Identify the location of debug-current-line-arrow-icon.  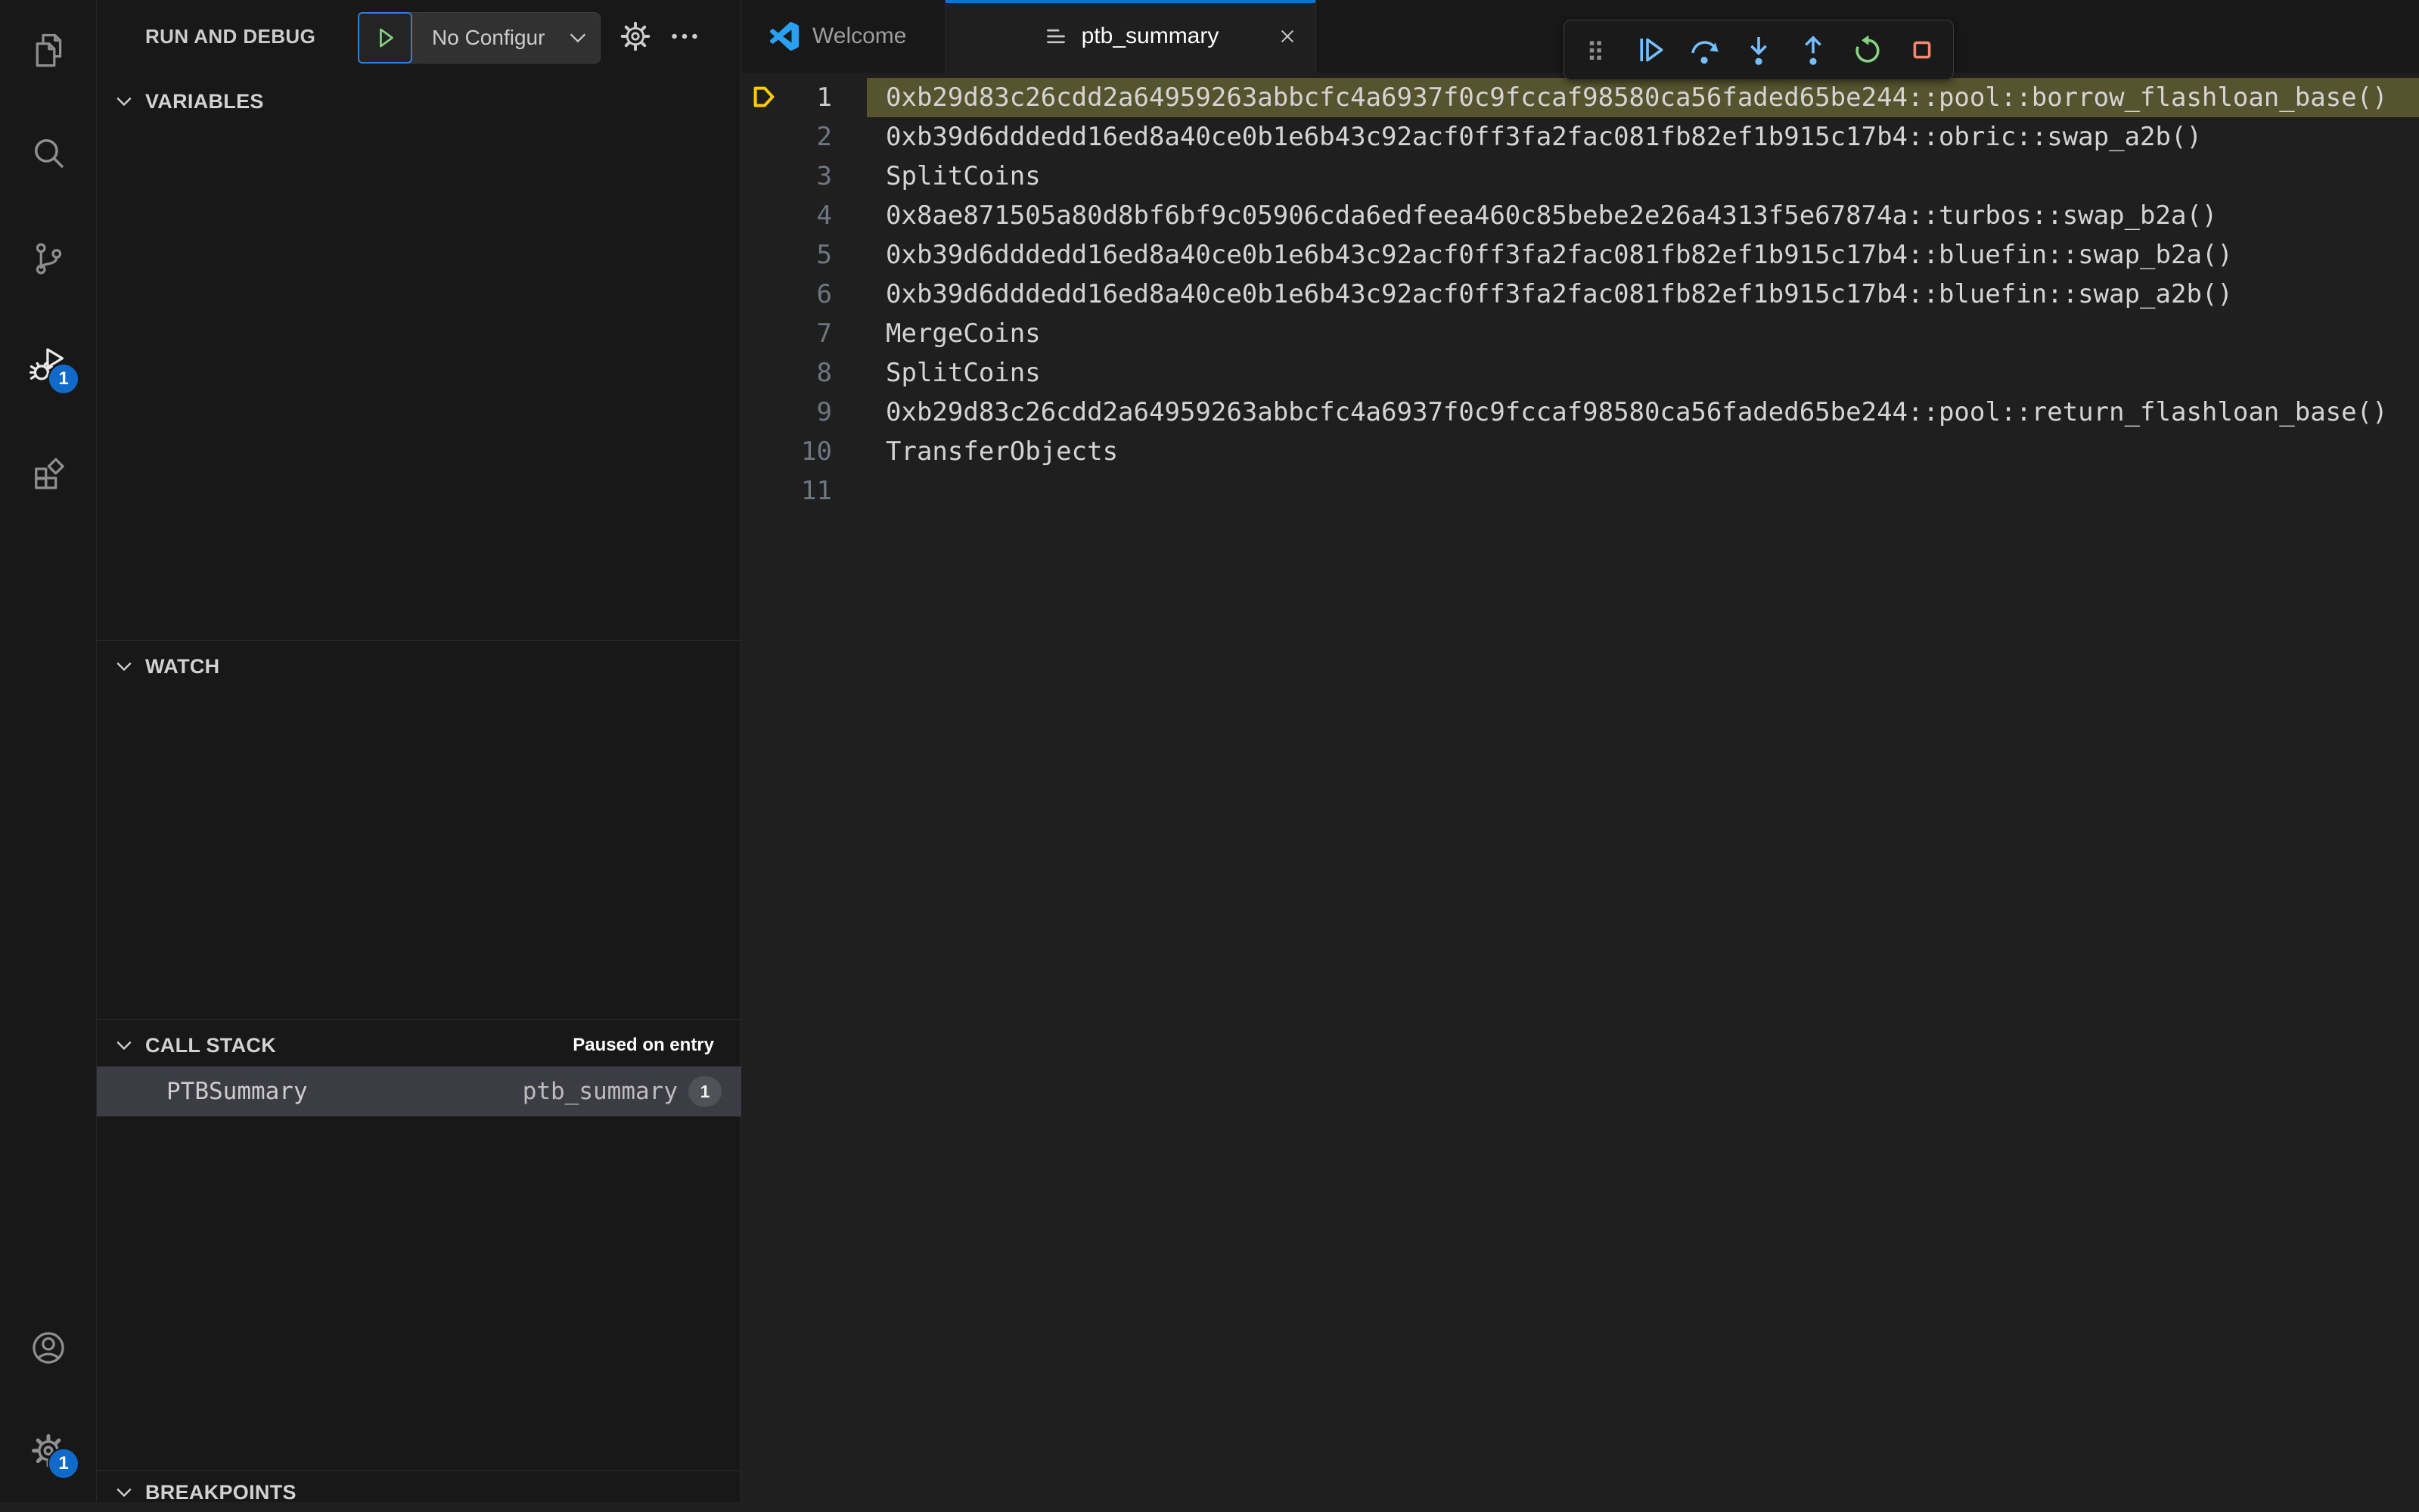
(764, 96).